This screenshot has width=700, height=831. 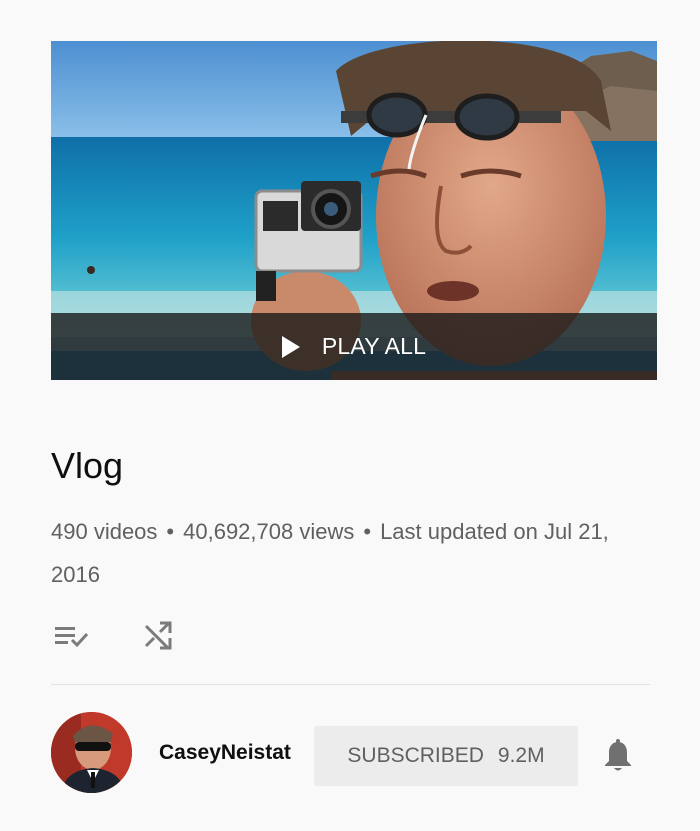 I want to click on notification-bell-button, so click(x=618, y=756).